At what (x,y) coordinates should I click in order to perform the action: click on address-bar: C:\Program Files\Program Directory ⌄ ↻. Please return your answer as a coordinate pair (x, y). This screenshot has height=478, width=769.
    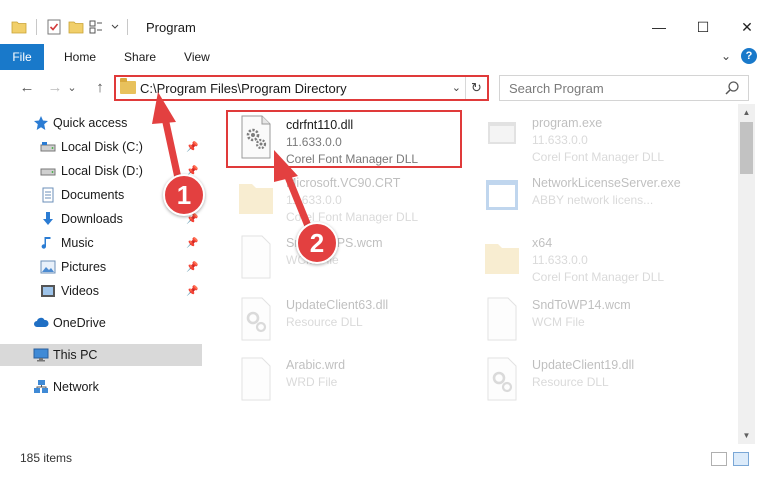
    Looking at the image, I should click on (301, 88).